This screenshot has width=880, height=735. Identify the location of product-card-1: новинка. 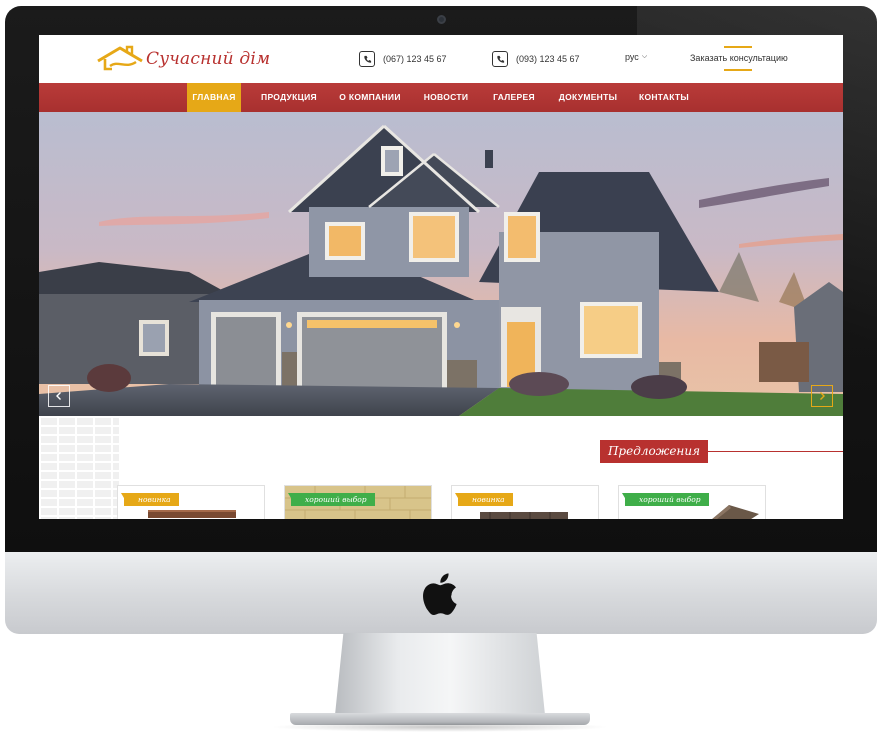
(191, 502).